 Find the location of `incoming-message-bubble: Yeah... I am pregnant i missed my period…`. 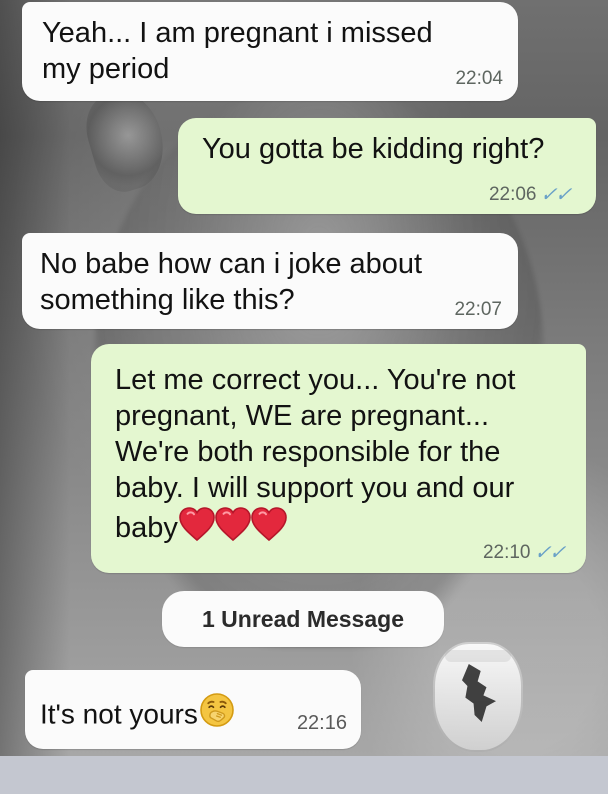

incoming-message-bubble: Yeah... I am pregnant i missed my period… is located at coordinates (270, 51).